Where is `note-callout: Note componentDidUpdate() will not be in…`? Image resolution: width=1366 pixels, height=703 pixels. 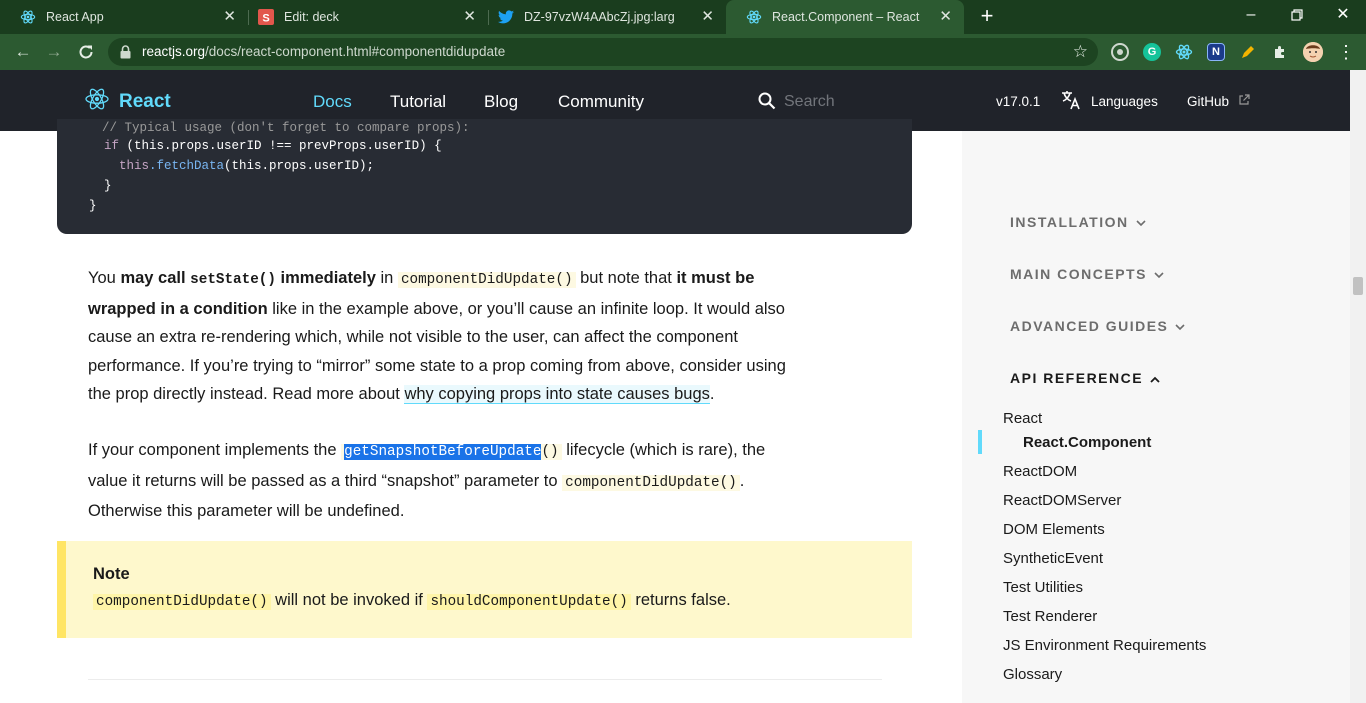
note-callout: Note componentDidUpdate() will not be in… is located at coordinates (484, 589).